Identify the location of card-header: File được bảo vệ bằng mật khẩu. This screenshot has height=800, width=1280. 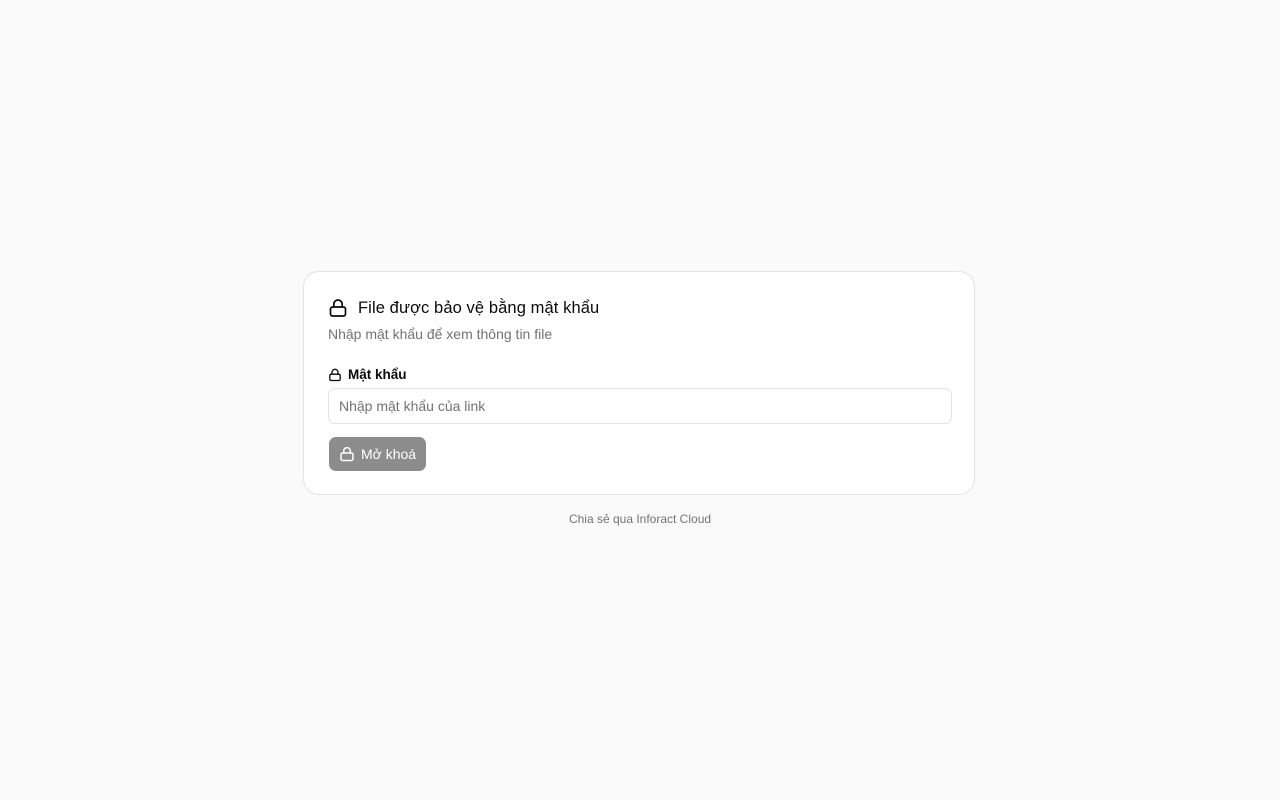
(463, 308).